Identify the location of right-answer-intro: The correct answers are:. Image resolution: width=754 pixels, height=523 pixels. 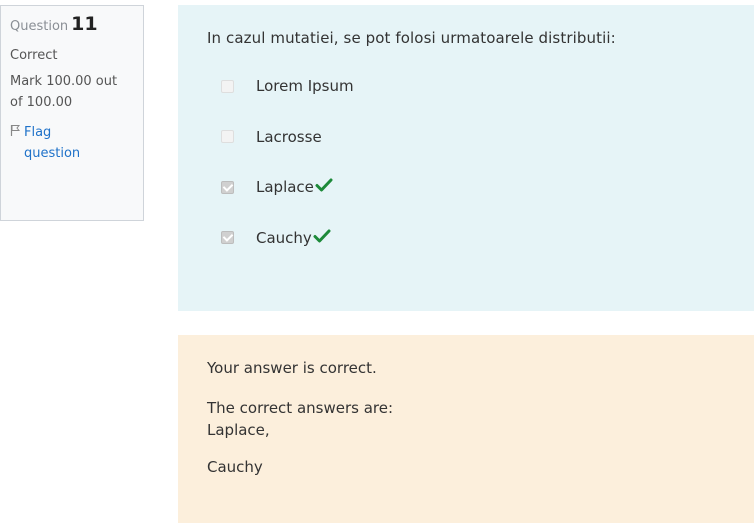
(300, 408).